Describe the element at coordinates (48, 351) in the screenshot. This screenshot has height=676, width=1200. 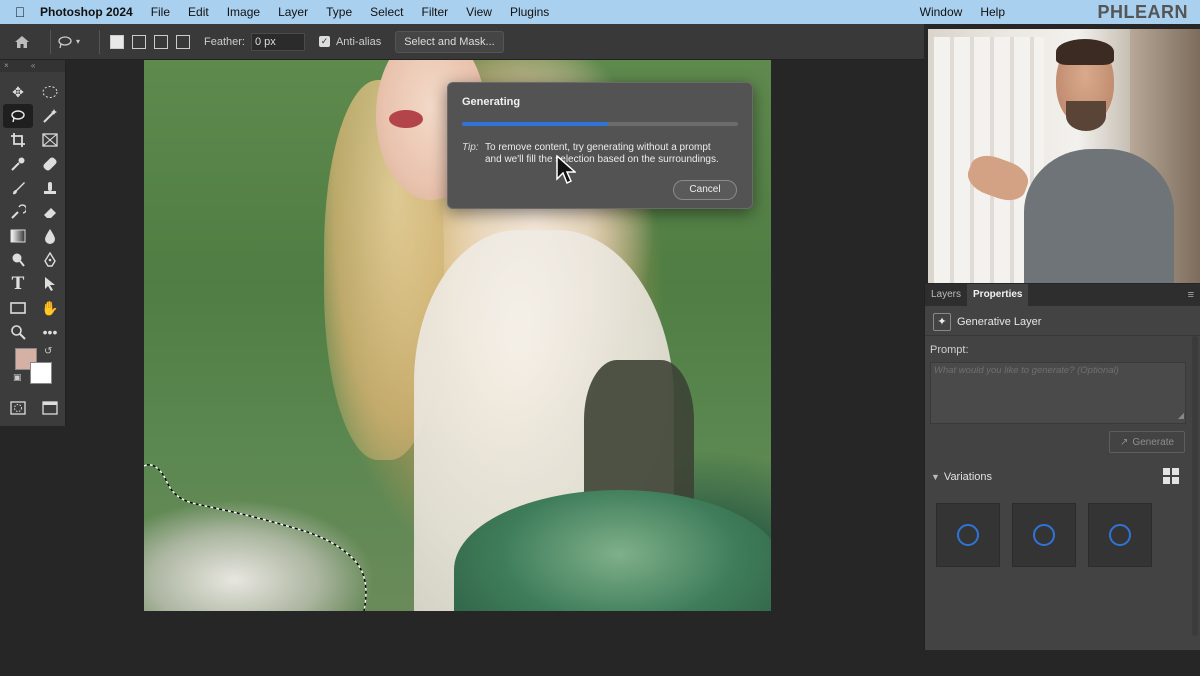
I see `swap-colors-icon: ↺` at that location.